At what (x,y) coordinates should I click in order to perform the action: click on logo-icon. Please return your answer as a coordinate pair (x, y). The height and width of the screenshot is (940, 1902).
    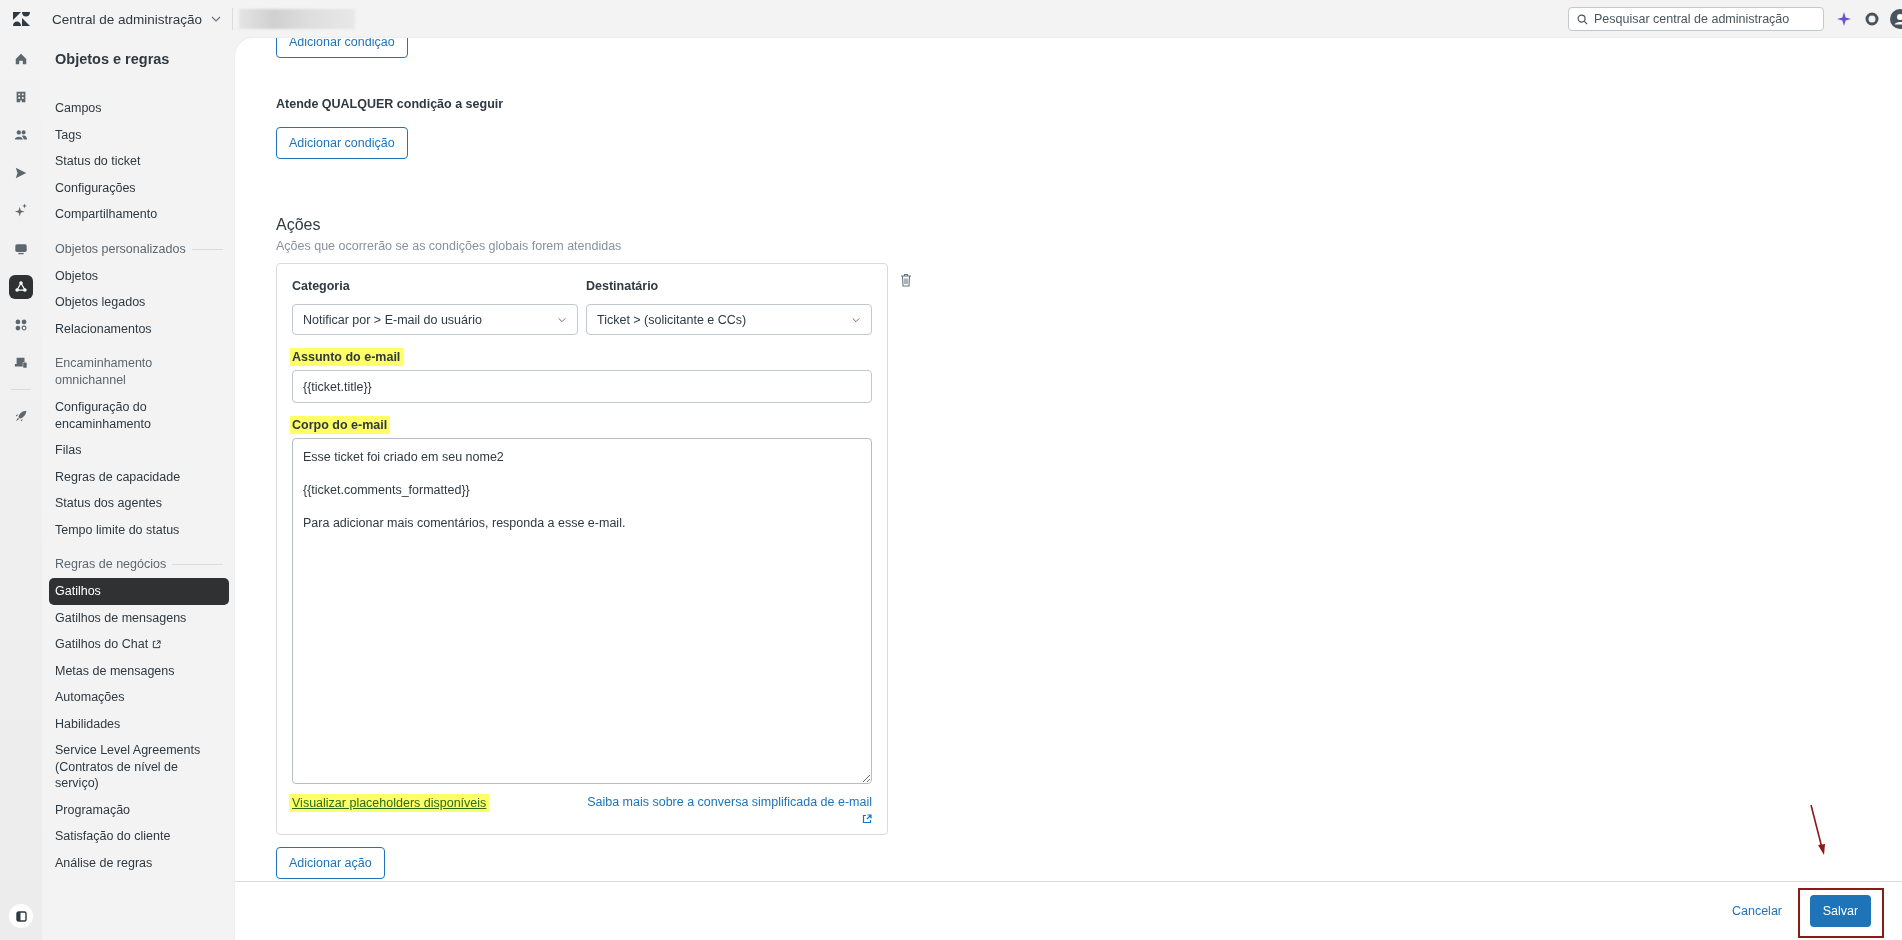
    Looking at the image, I should click on (21, 19).